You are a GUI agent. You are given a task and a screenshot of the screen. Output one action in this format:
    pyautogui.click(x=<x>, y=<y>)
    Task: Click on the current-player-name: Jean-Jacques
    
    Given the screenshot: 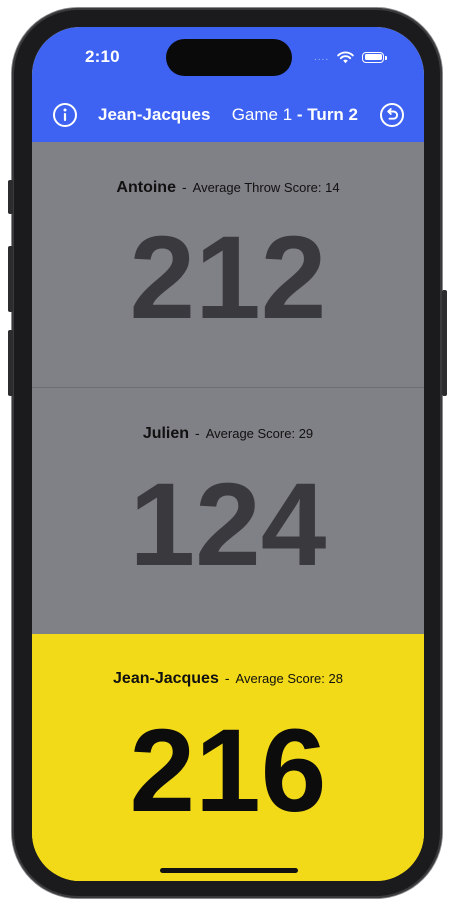 What is the action you would take?
    pyautogui.click(x=154, y=114)
    